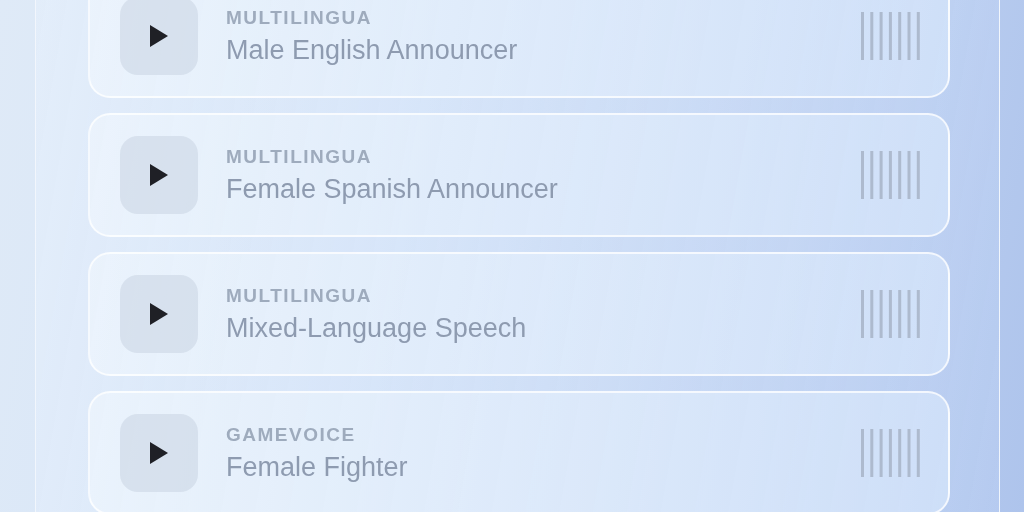  I want to click on voice-title: Female Spanish Announcer, so click(392, 189).